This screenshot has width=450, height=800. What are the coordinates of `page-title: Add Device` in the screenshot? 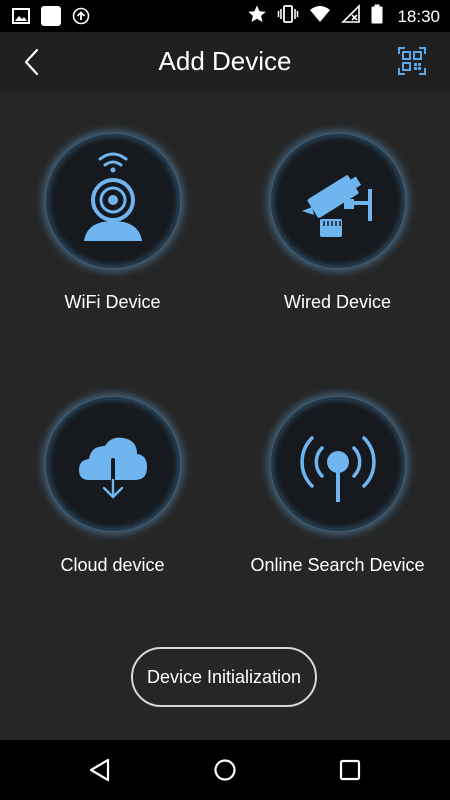 It's located at (225, 61).